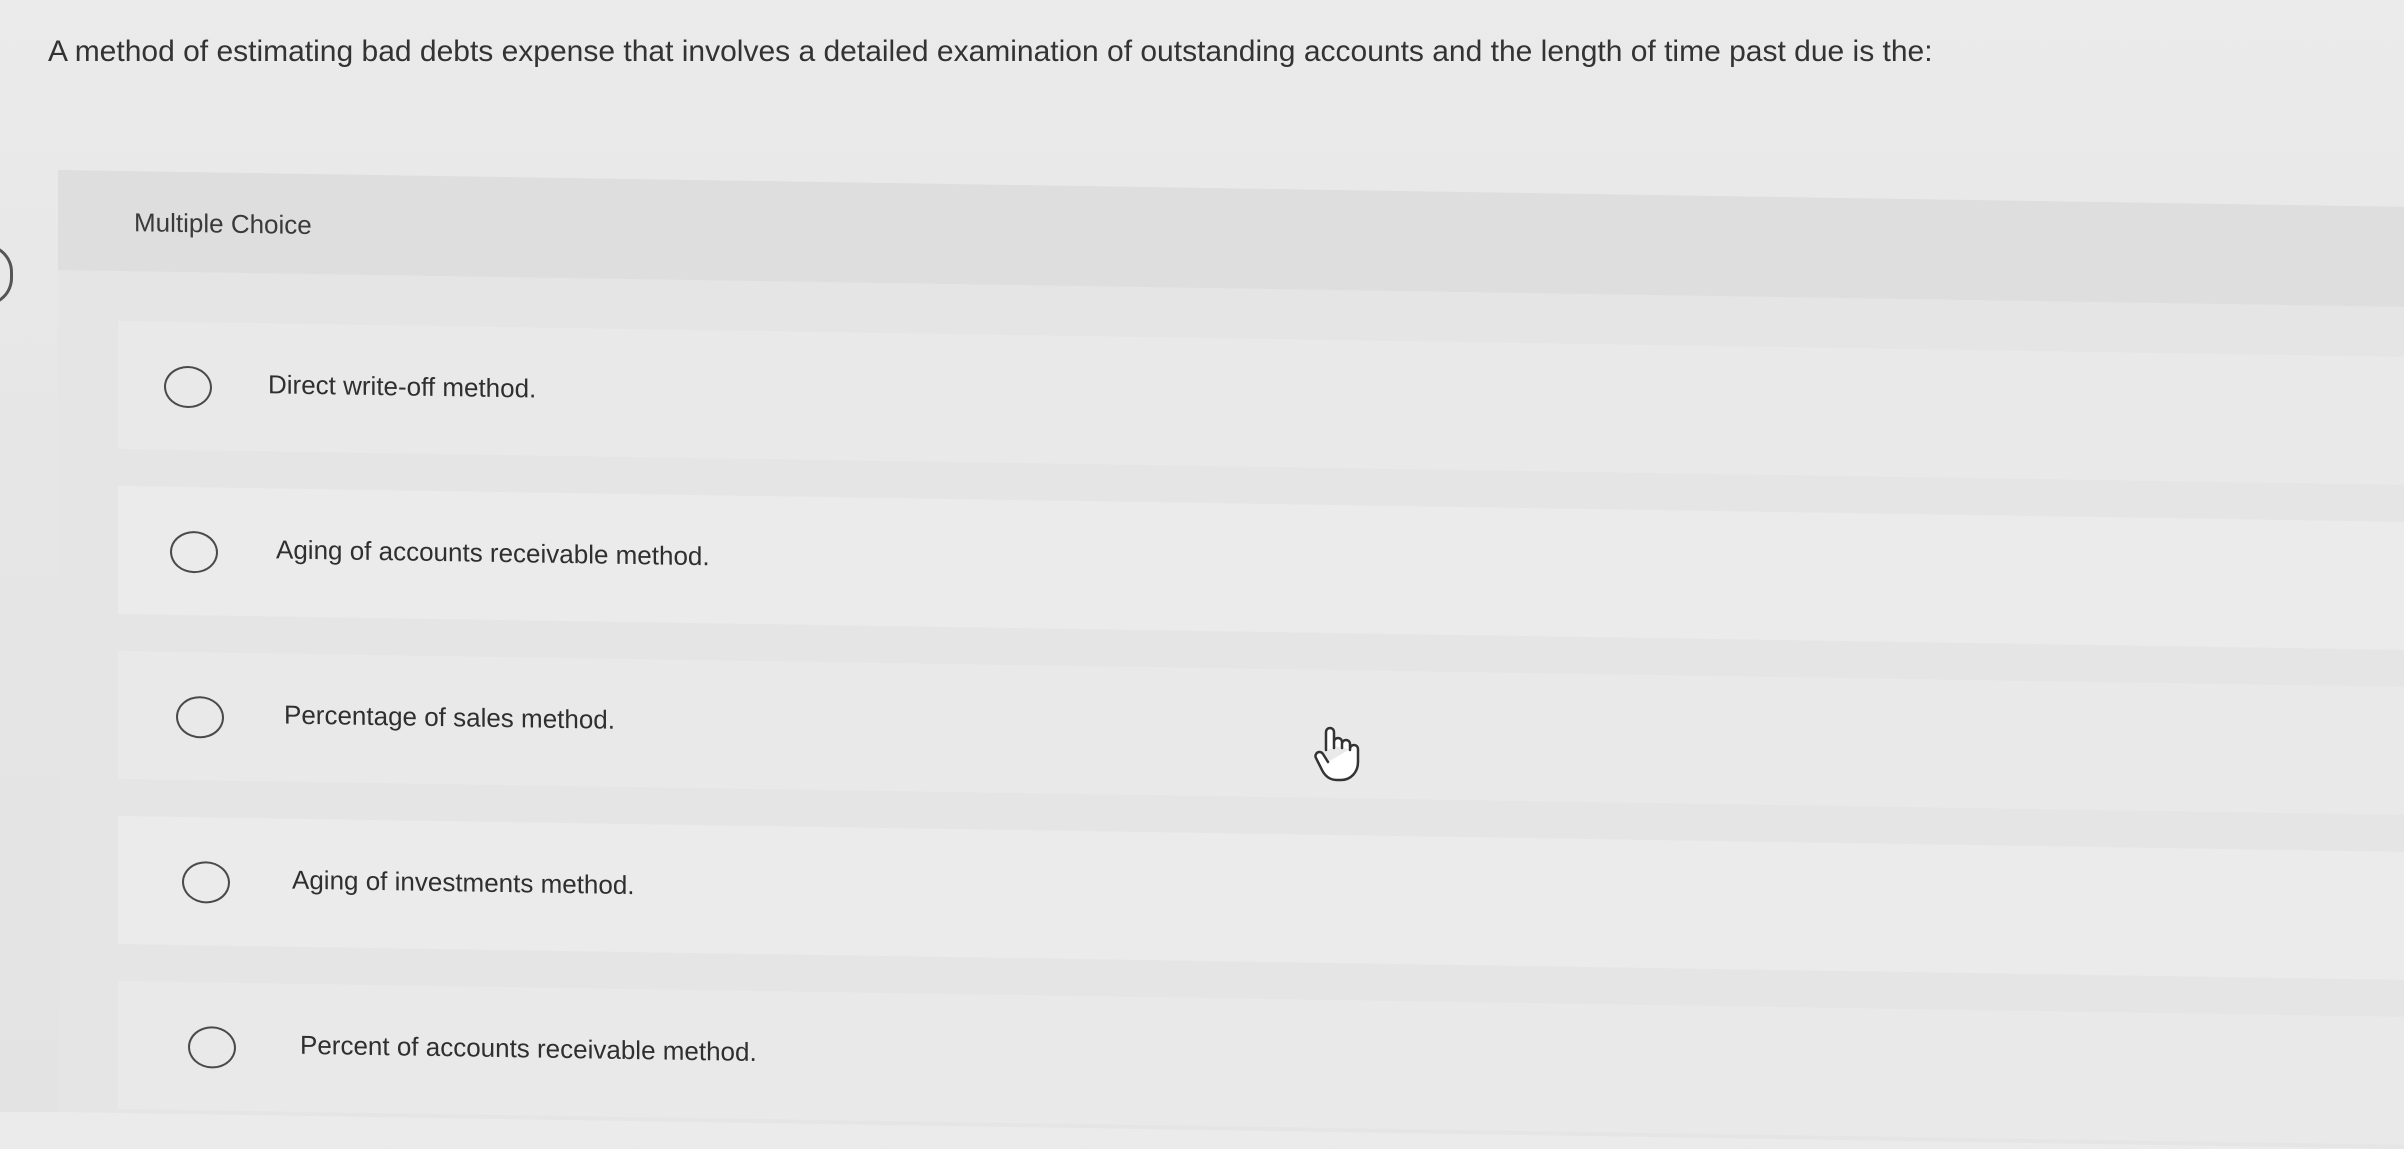 The height and width of the screenshot is (1149, 2404). Describe the element at coordinates (1337, 754) in the screenshot. I see `hand-pointer-icon` at that location.